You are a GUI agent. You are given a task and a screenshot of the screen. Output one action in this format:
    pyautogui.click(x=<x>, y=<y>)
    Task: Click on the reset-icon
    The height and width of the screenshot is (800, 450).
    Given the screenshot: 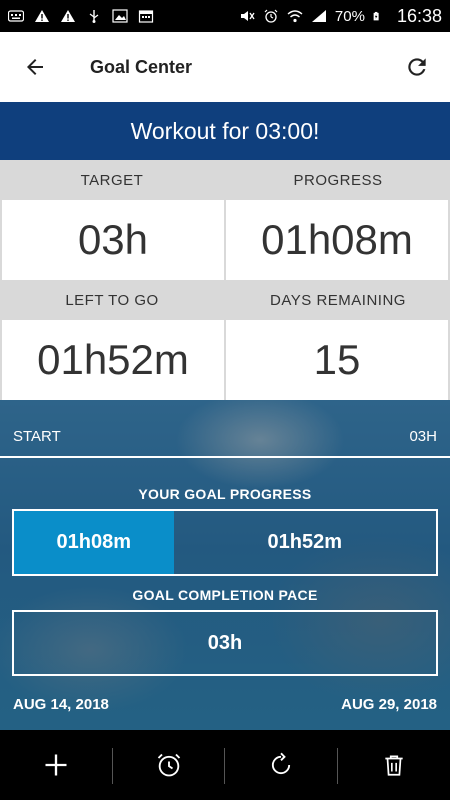 What is the action you would take?
    pyautogui.click(x=281, y=763)
    